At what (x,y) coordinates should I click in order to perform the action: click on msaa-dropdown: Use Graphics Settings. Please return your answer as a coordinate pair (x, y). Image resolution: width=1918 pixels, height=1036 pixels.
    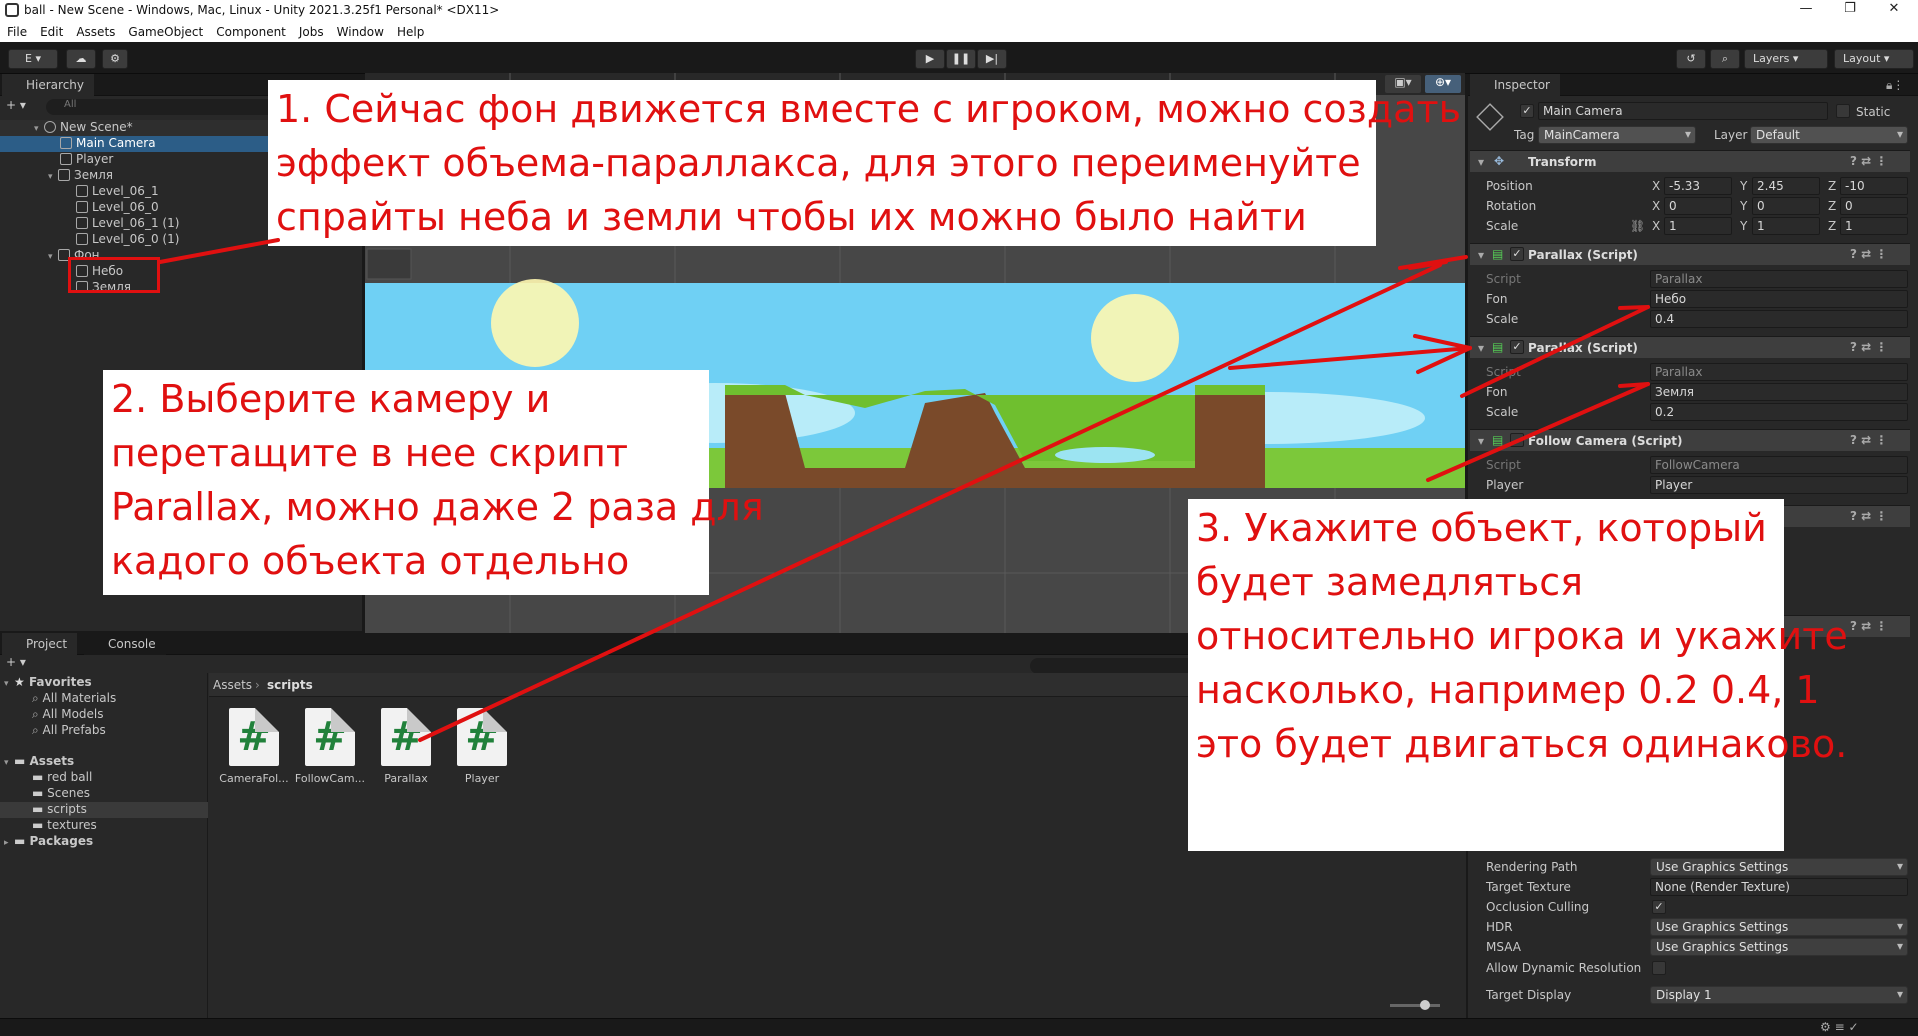
    Looking at the image, I should click on (1779, 947).